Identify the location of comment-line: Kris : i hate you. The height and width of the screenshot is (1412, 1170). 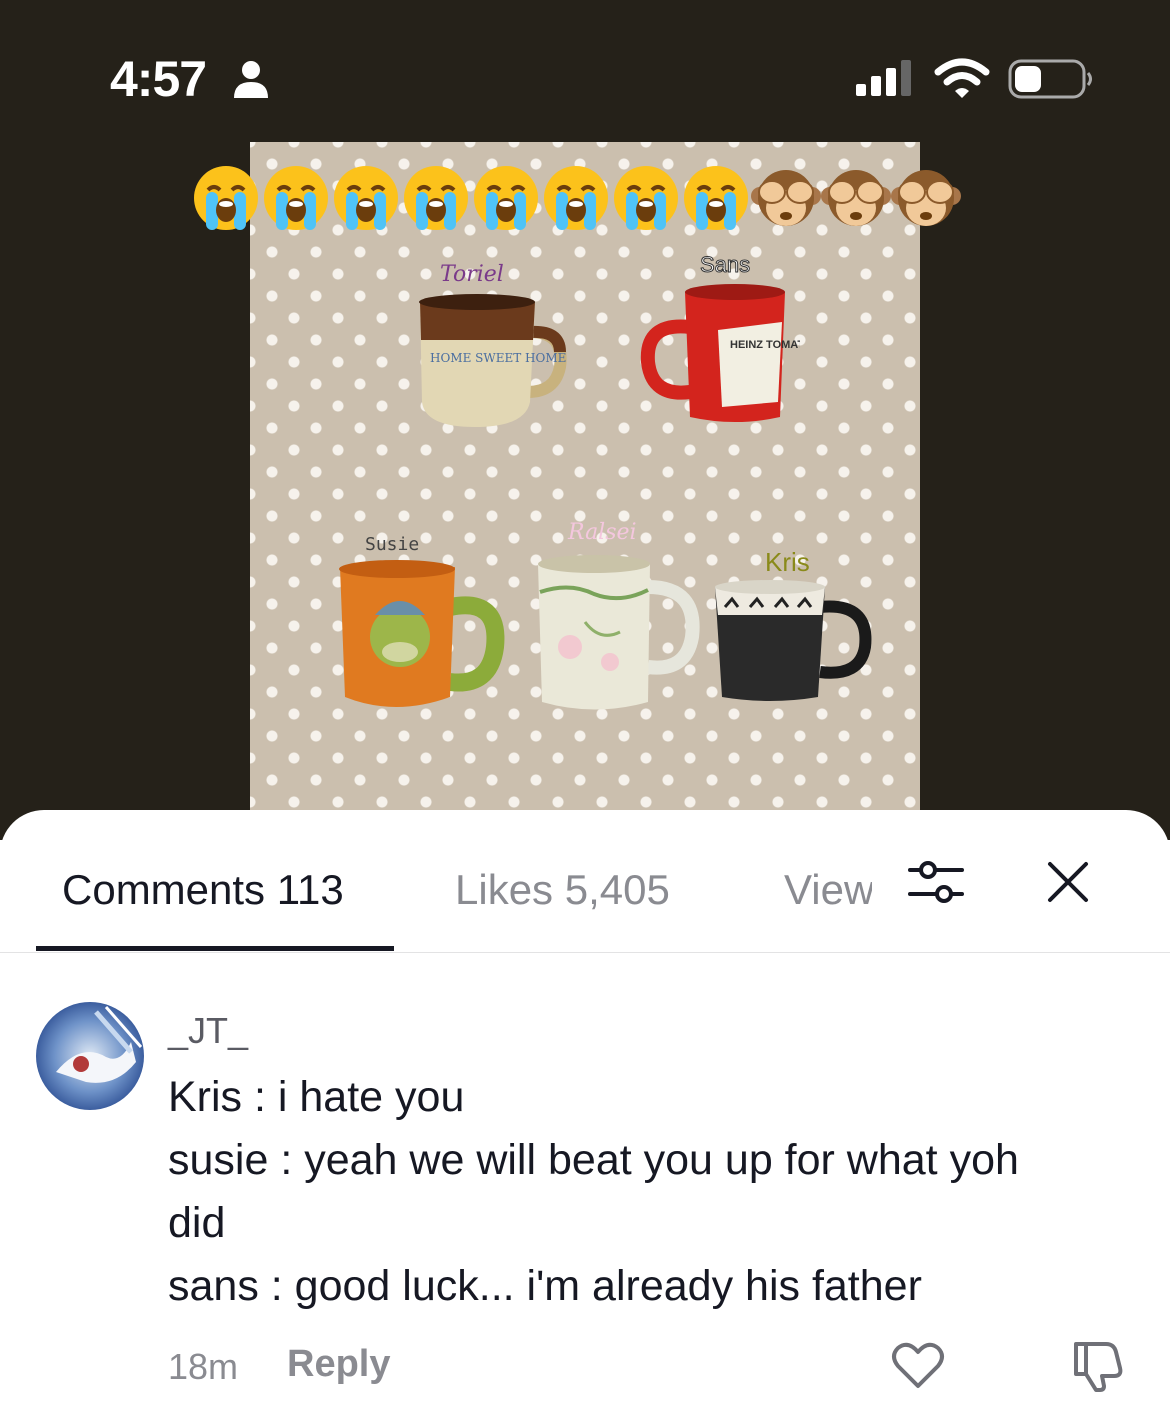
(316, 1097).